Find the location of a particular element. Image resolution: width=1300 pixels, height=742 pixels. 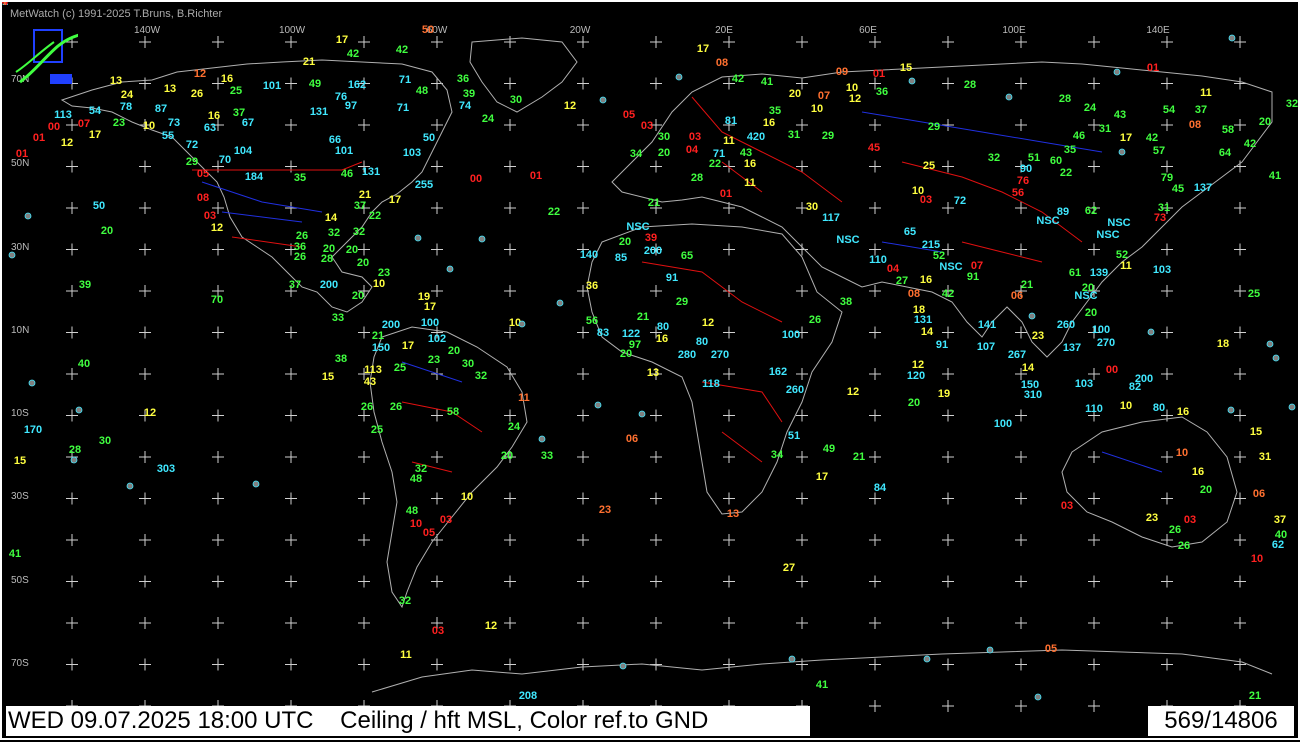

station-value: 16 is located at coordinates (662, 339).